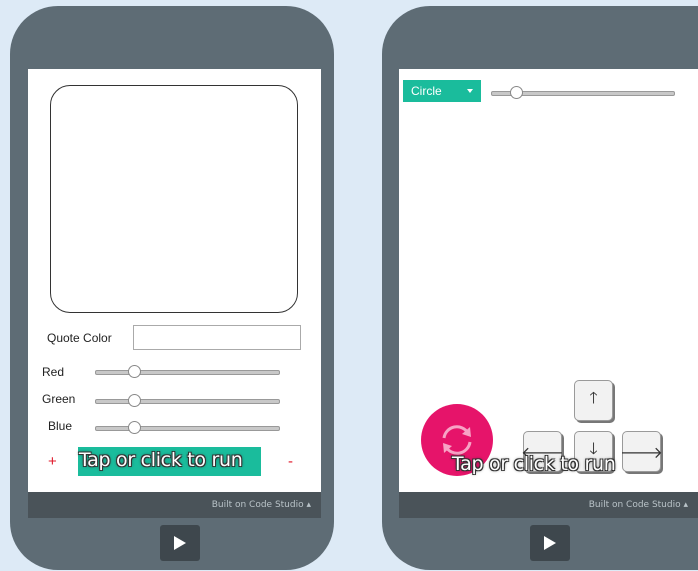  I want to click on right-arrow-icon: 🡒, so click(641, 452).